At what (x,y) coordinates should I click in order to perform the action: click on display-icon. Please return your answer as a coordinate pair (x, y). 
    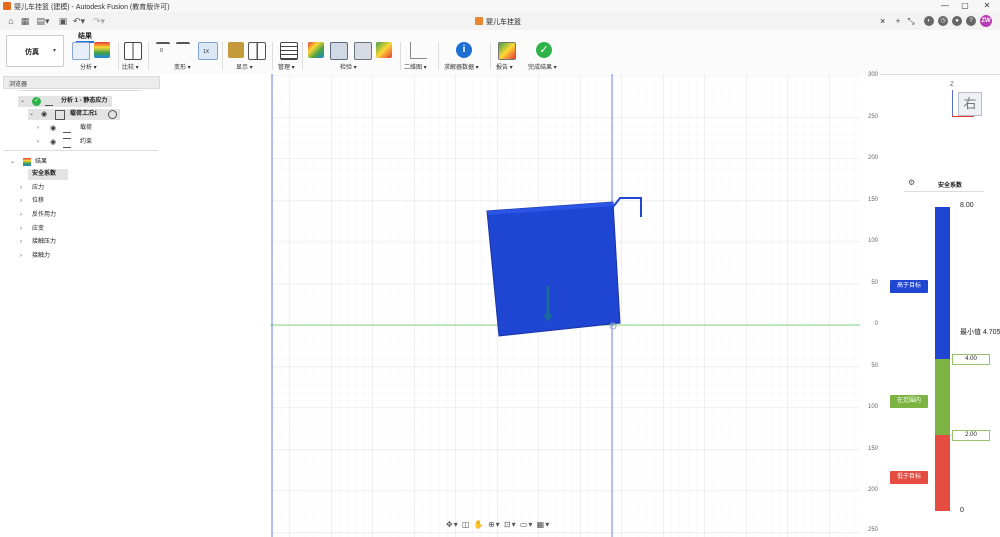
    Looking at the image, I should click on (236, 50).